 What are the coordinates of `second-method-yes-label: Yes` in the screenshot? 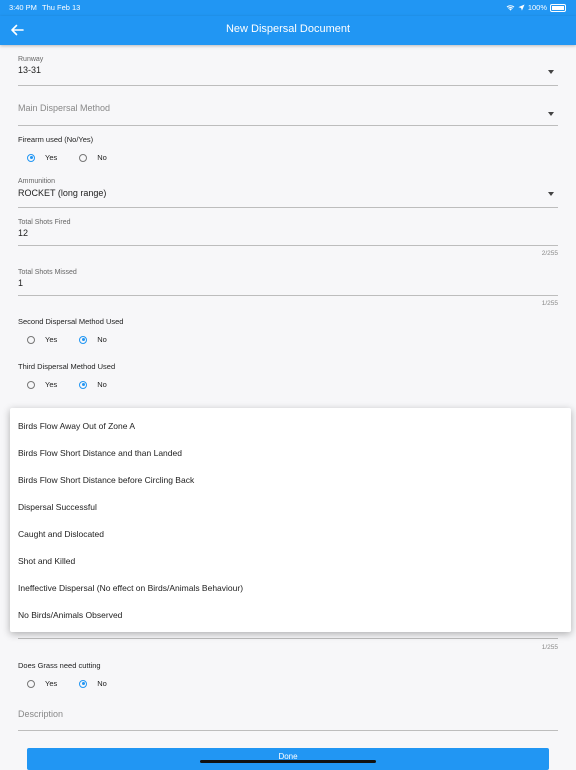 It's located at (51, 339).